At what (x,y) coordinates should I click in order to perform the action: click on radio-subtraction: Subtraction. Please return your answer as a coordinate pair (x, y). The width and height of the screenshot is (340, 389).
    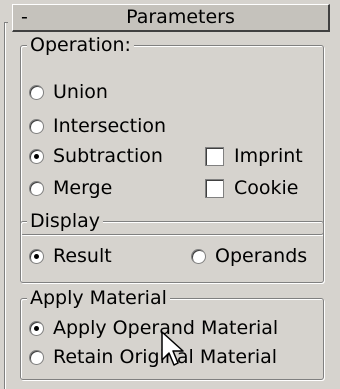
    Looking at the image, I should click on (96, 156).